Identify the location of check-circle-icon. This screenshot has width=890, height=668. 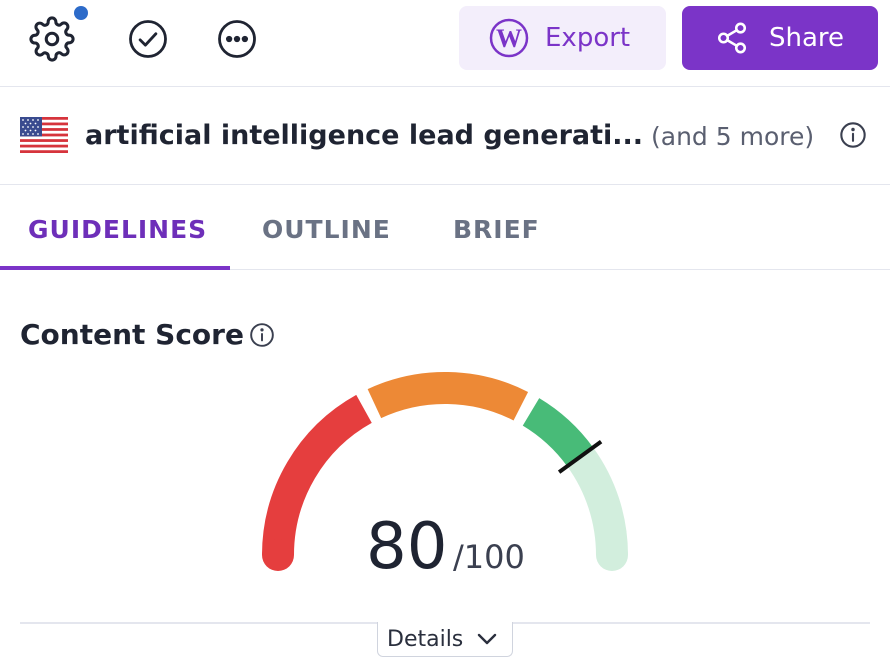
(148, 39).